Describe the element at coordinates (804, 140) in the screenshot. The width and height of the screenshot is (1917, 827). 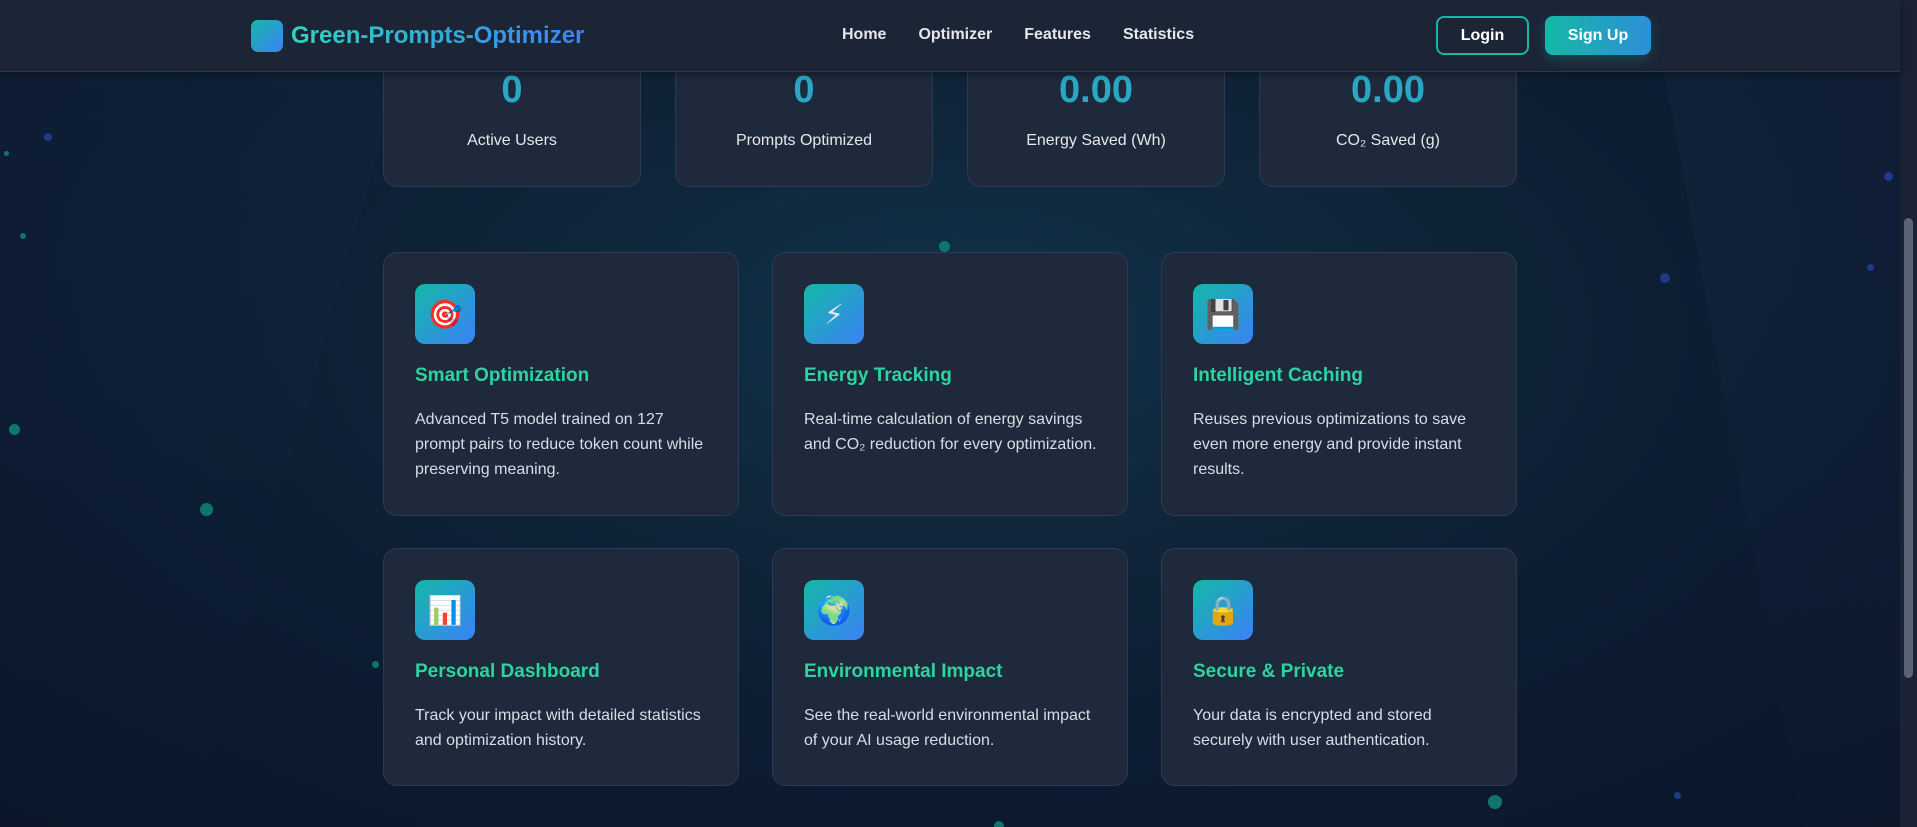
I see `stat-label: Prompts Optimized` at that location.